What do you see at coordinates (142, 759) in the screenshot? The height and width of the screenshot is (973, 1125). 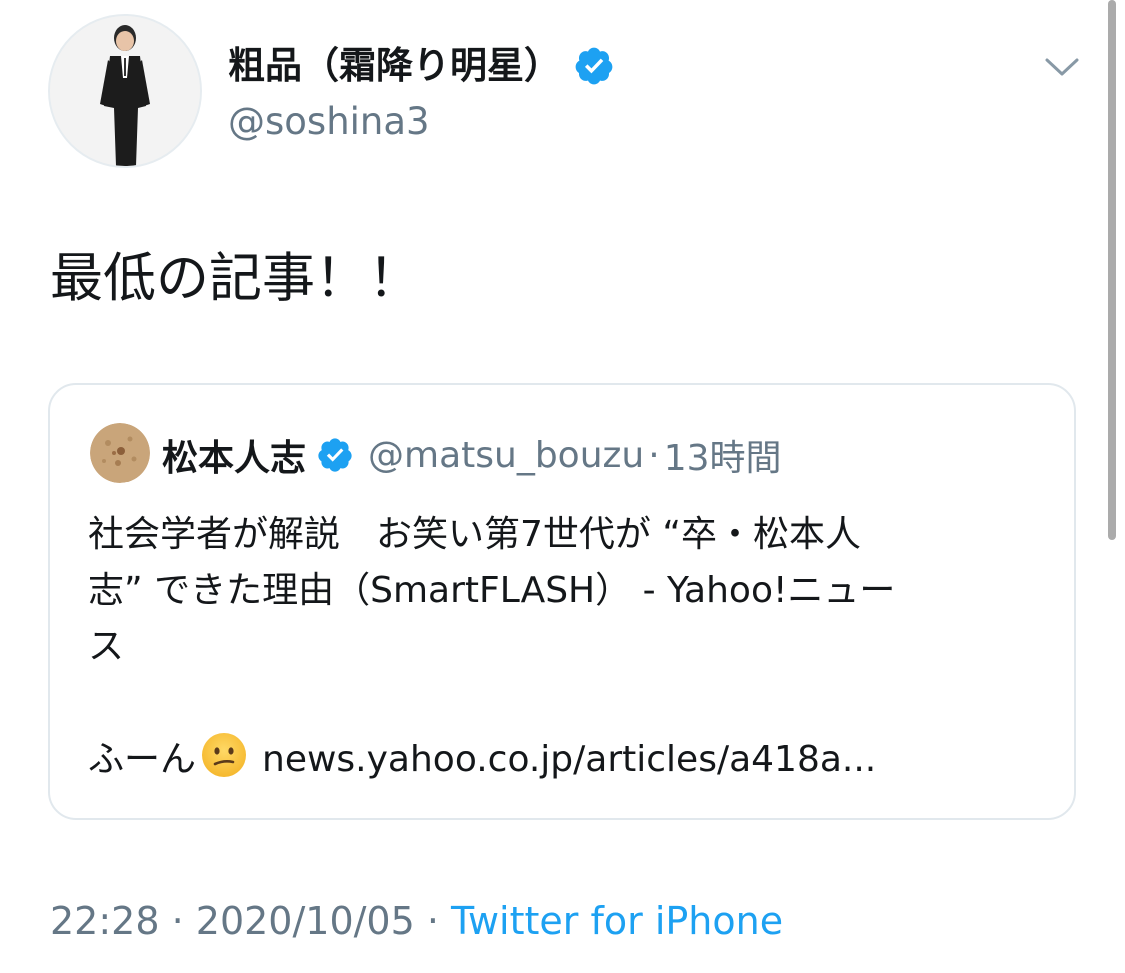 I see `quoted-text-prefix: ふーん` at bounding box center [142, 759].